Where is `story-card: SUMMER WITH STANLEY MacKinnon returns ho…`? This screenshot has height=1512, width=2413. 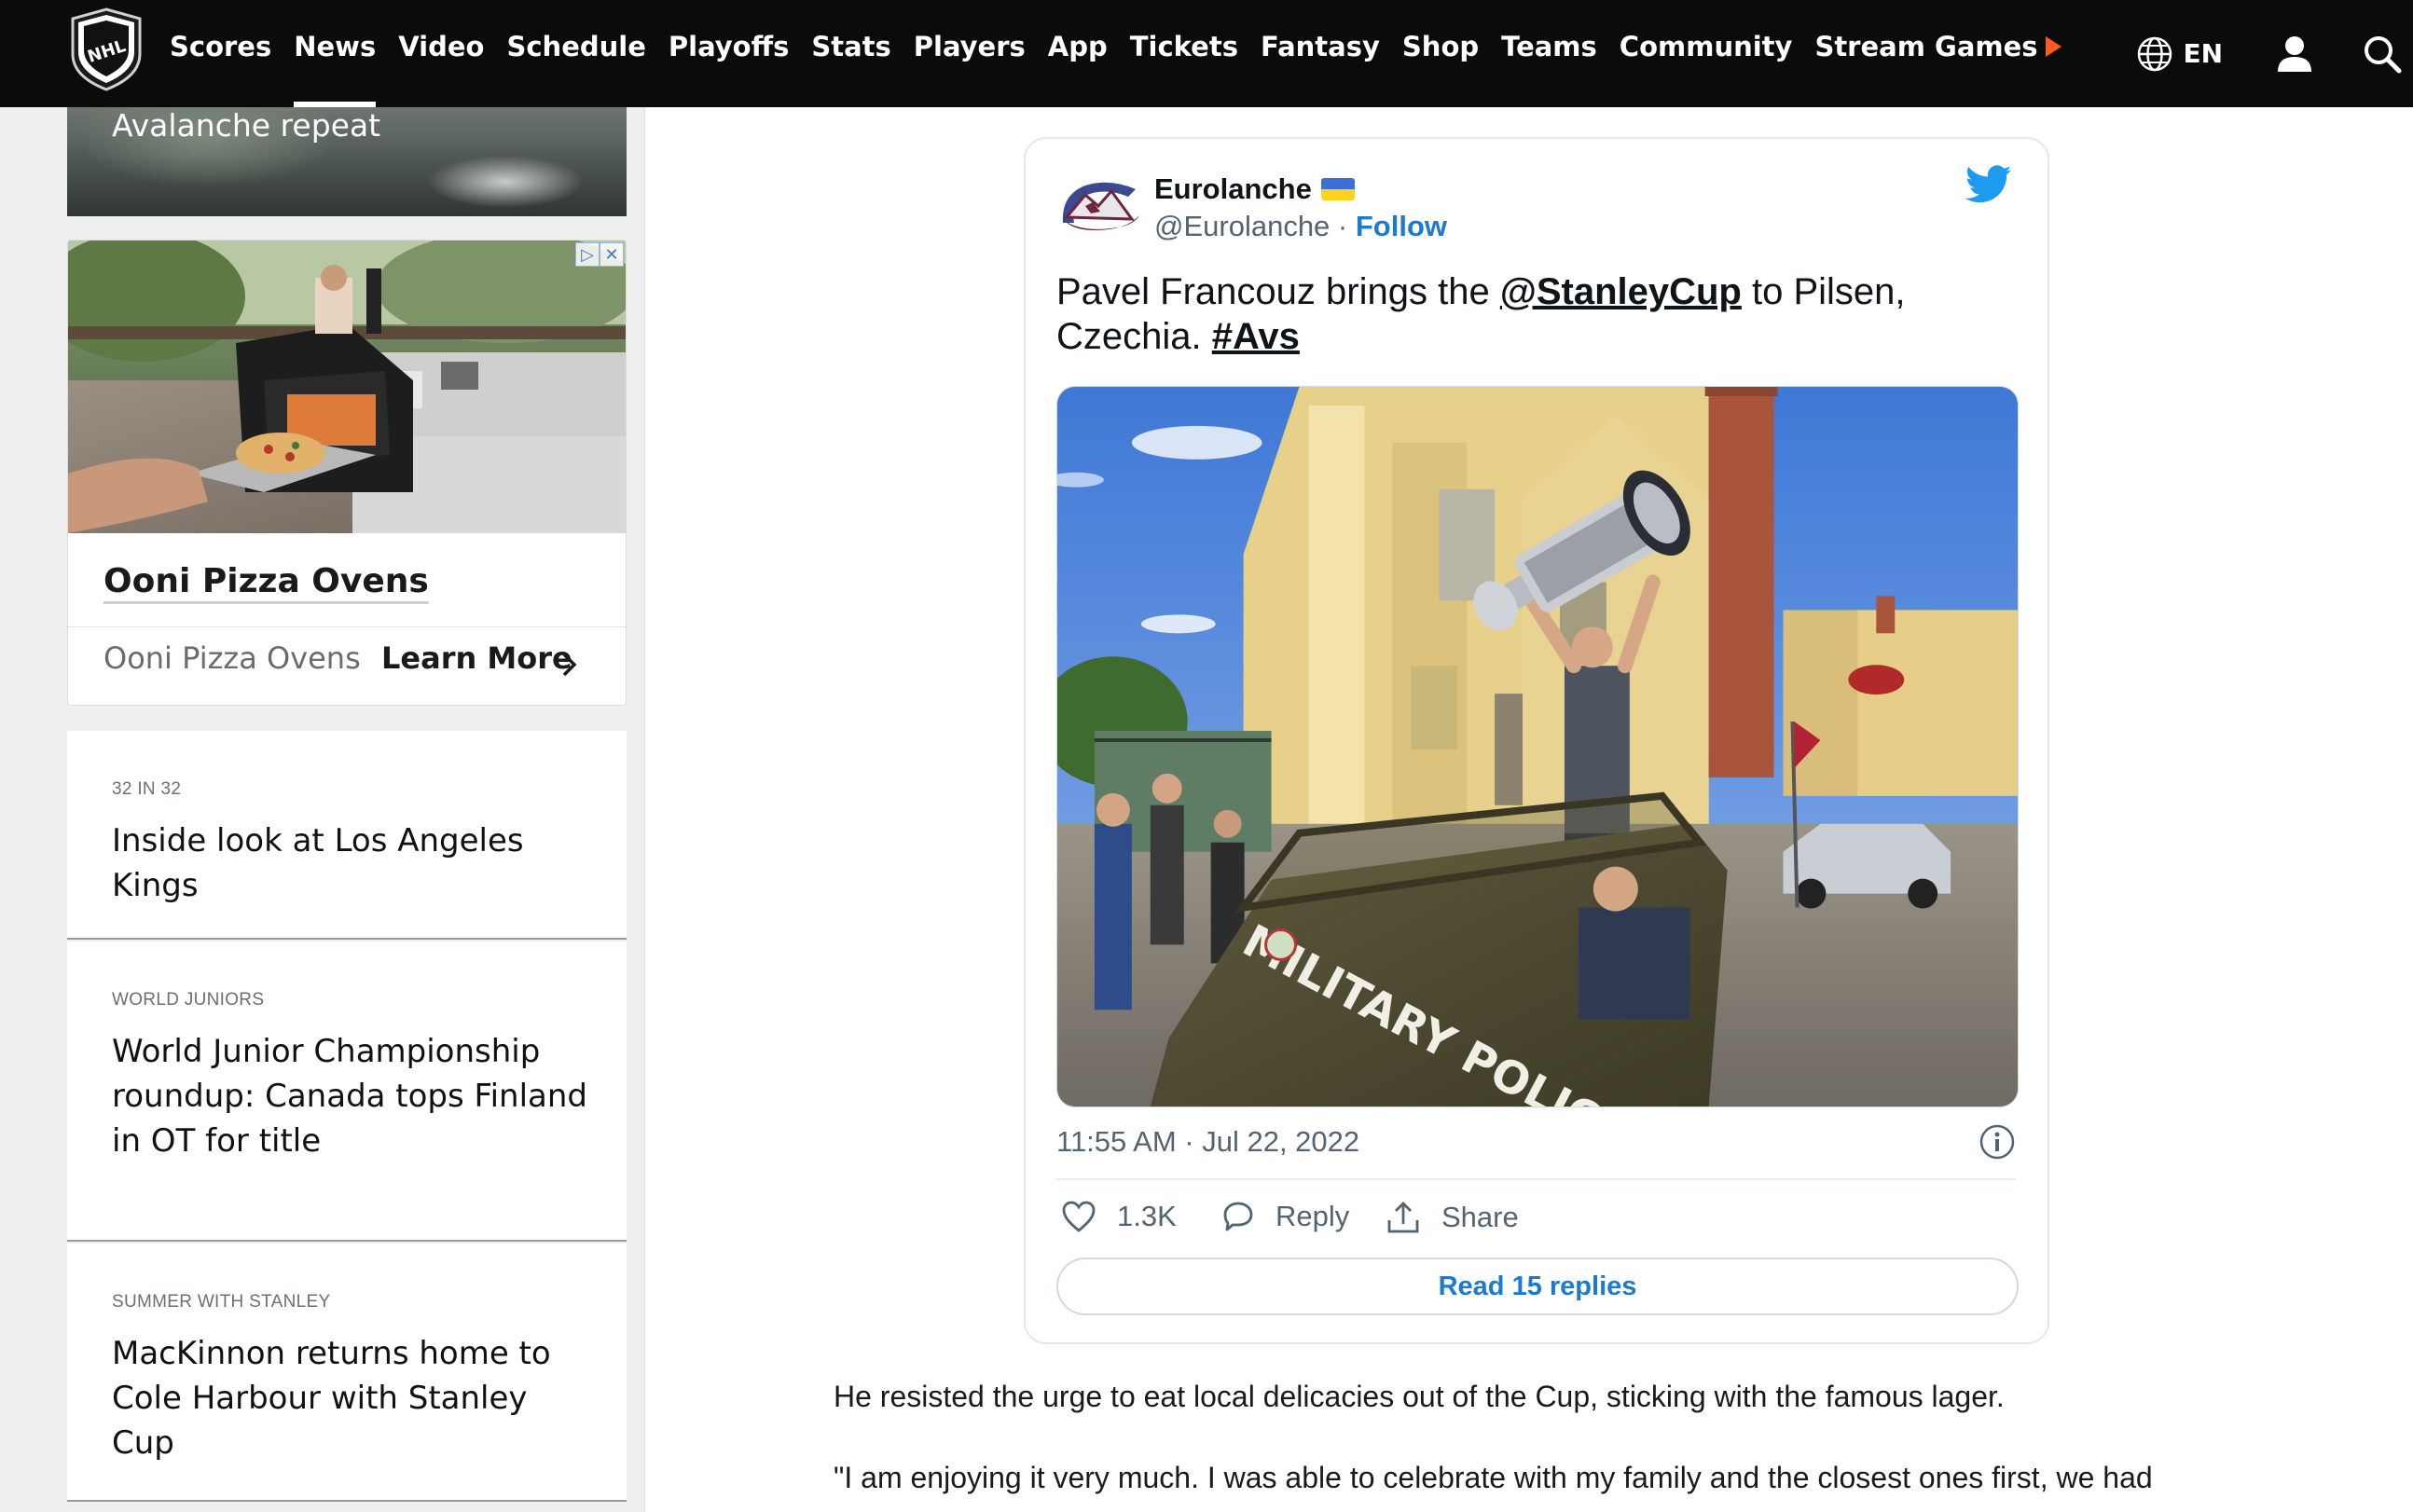 story-card: SUMMER WITH STANLEY MacKinnon returns ho… is located at coordinates (347, 1373).